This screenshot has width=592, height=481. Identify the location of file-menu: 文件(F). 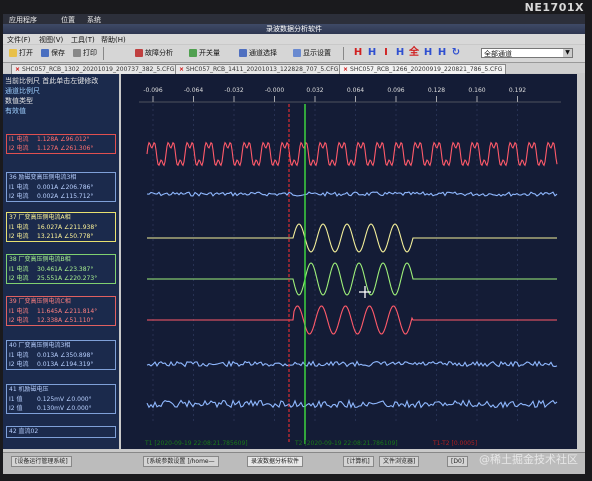
(19, 40).